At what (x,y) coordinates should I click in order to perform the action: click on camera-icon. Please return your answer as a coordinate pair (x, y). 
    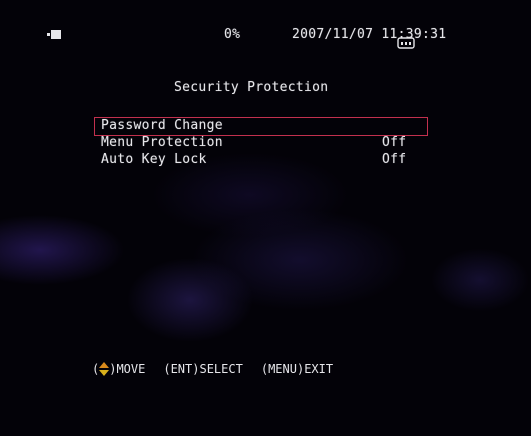
    Looking at the image, I should click on (406, 43).